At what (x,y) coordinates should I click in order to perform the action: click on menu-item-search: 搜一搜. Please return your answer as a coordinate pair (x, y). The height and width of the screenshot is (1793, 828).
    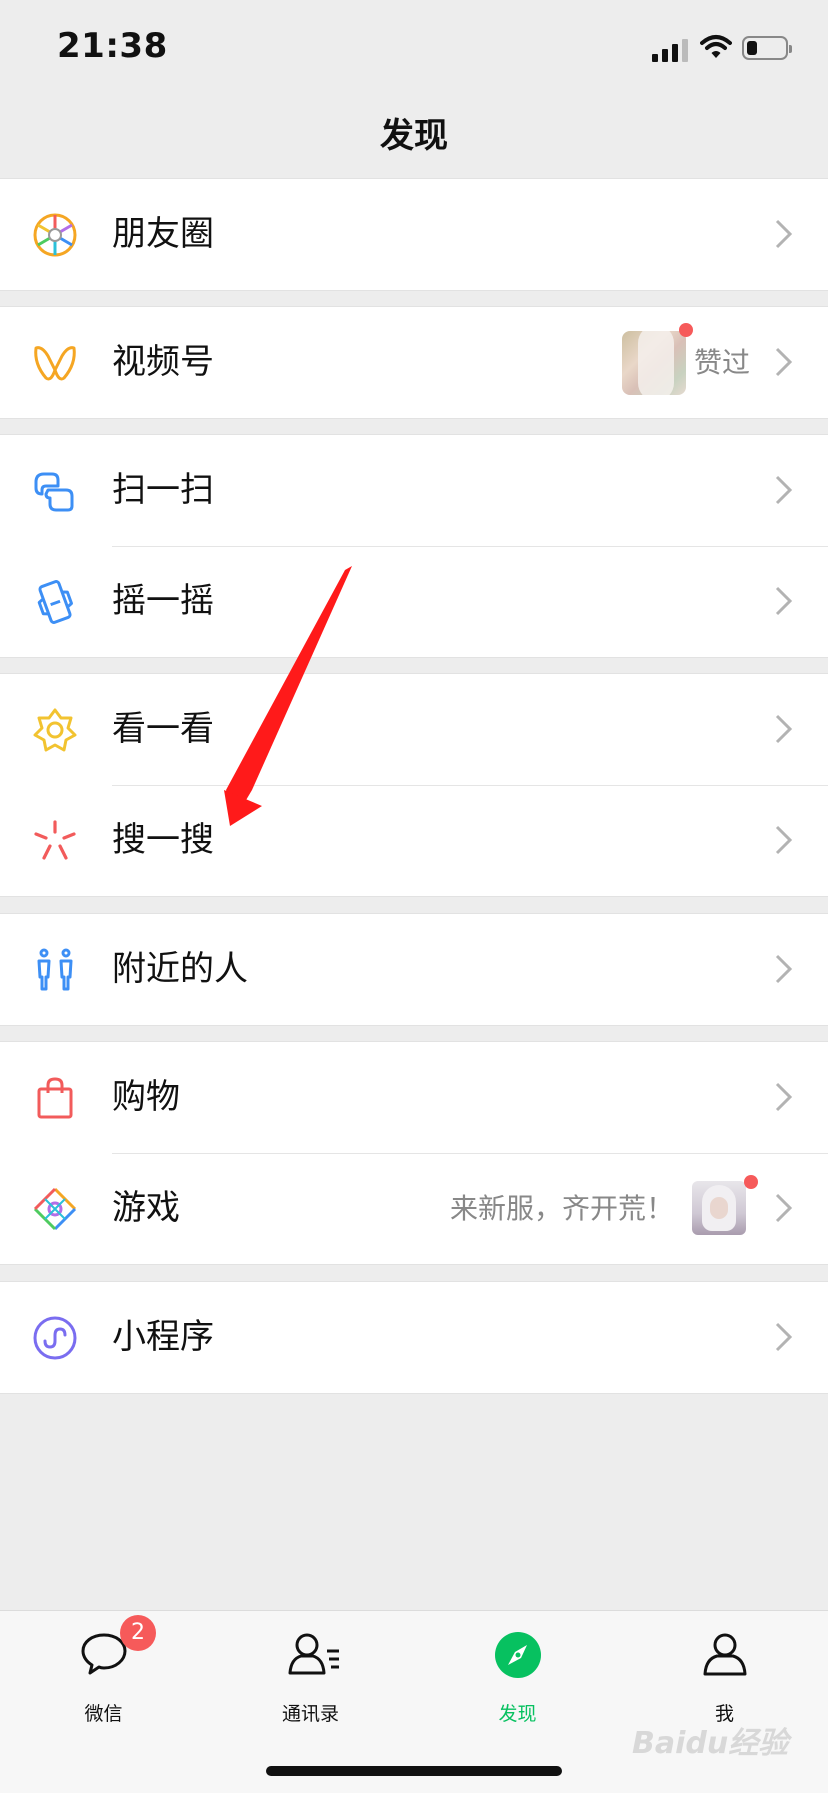
    Looking at the image, I should click on (414, 840).